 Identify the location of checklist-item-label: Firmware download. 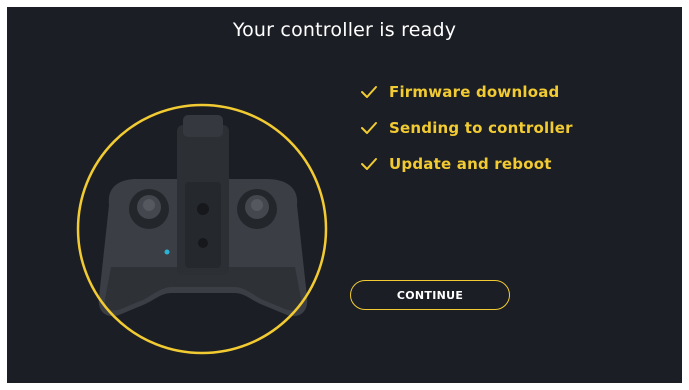
(474, 92).